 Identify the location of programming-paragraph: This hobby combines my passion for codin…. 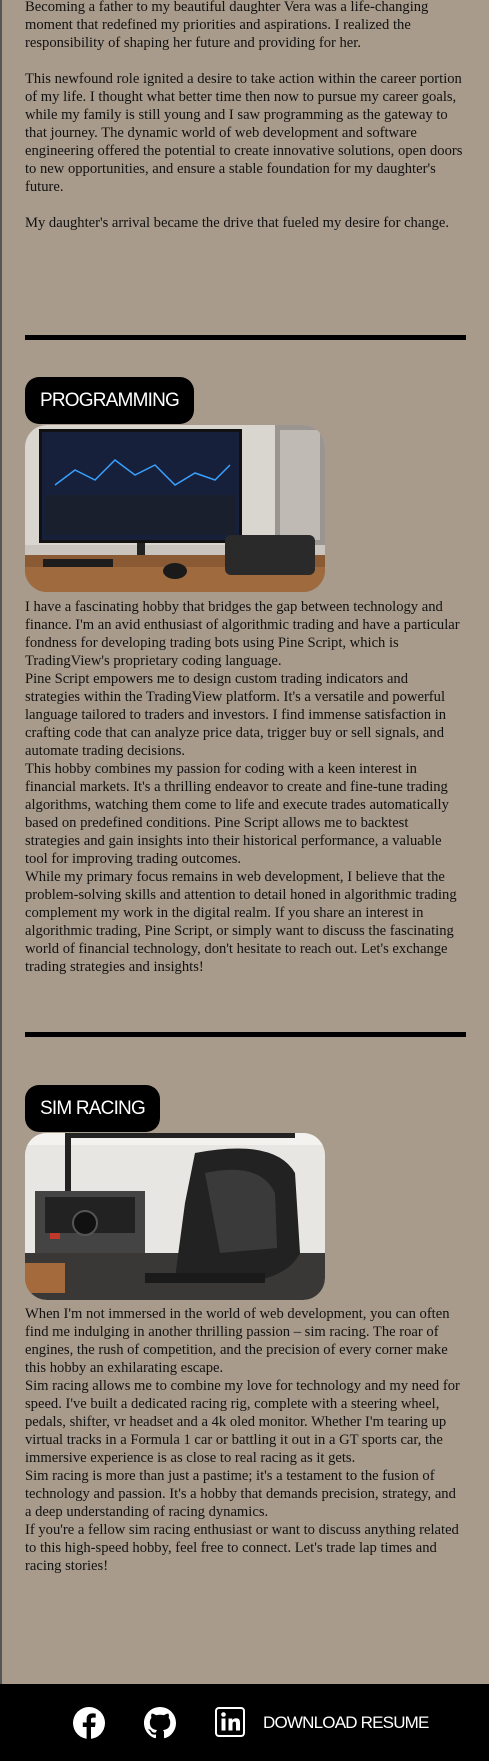
(237, 814).